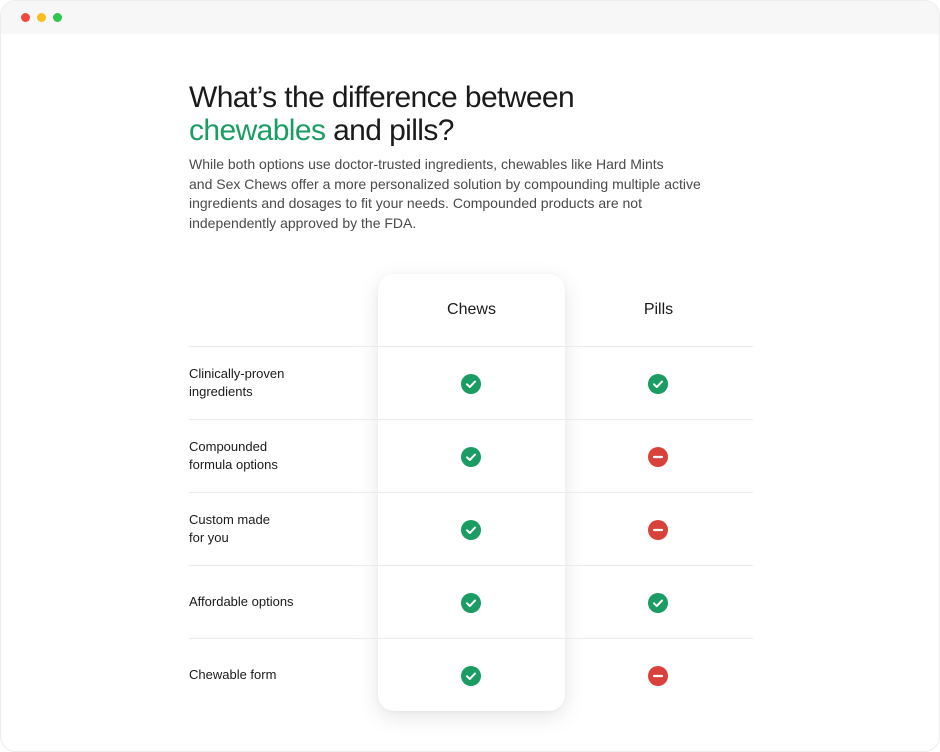 The height and width of the screenshot is (752, 940). Describe the element at coordinates (658, 309) in the screenshot. I see `column-header-pills: Pills` at that location.